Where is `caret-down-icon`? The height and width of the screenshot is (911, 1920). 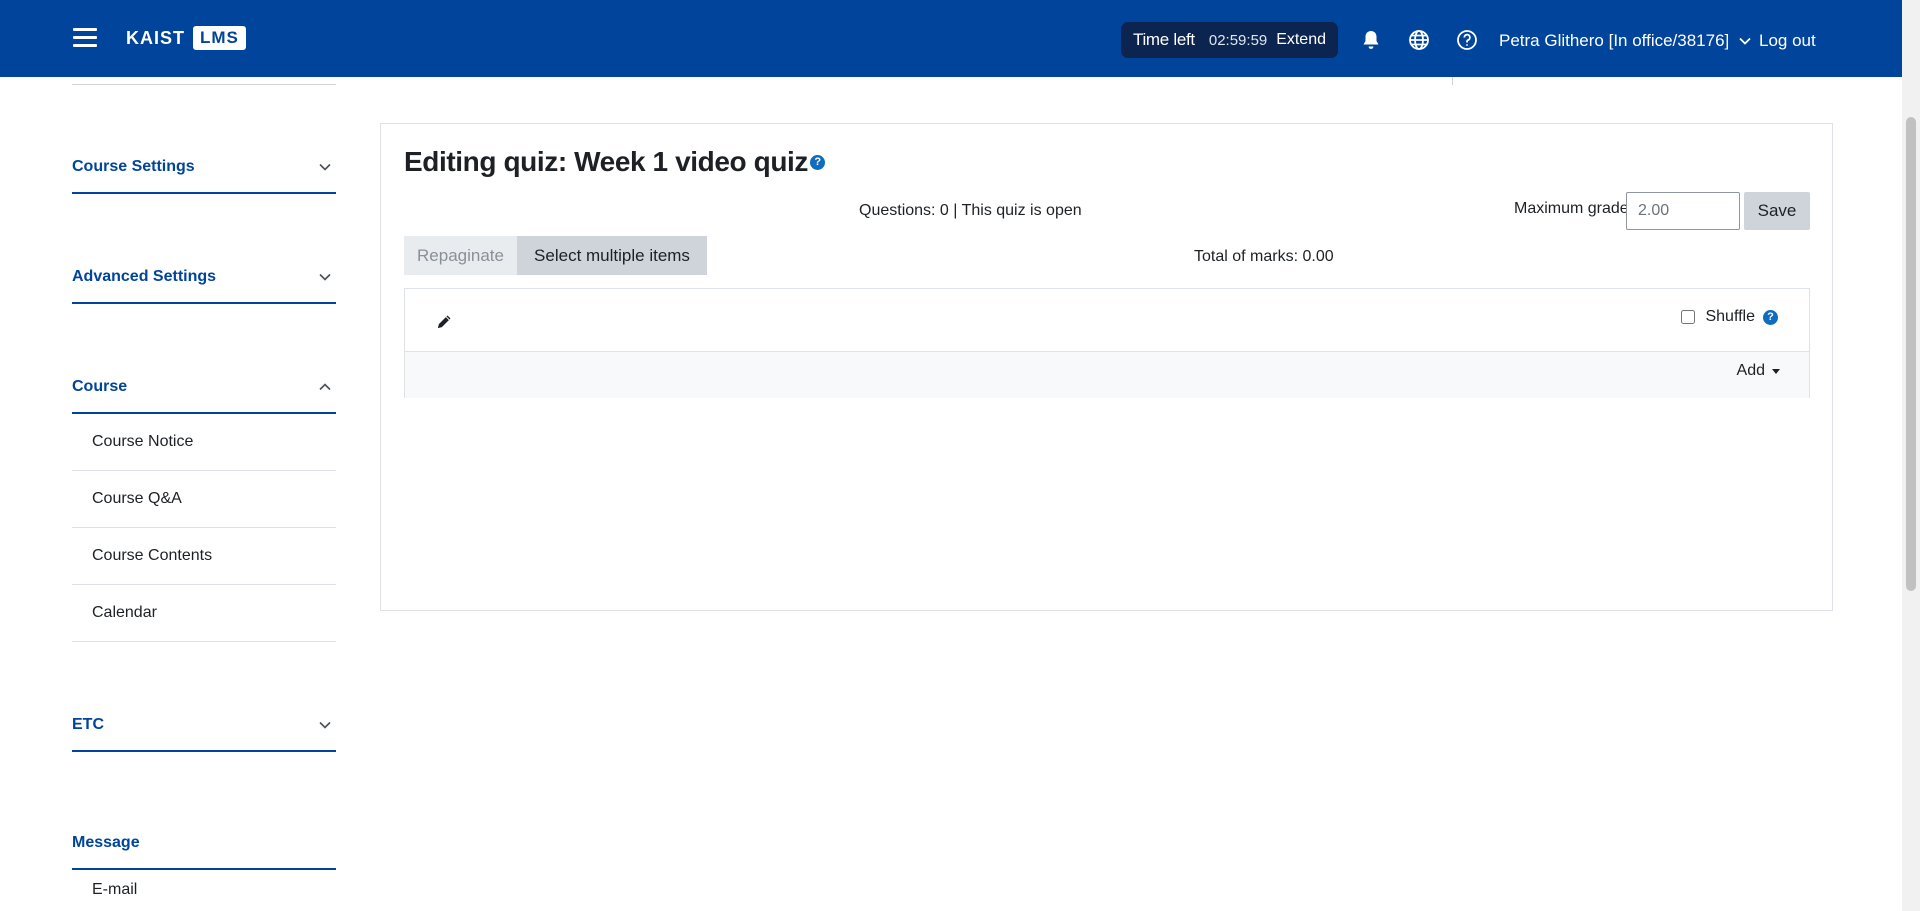 caret-down-icon is located at coordinates (1776, 371).